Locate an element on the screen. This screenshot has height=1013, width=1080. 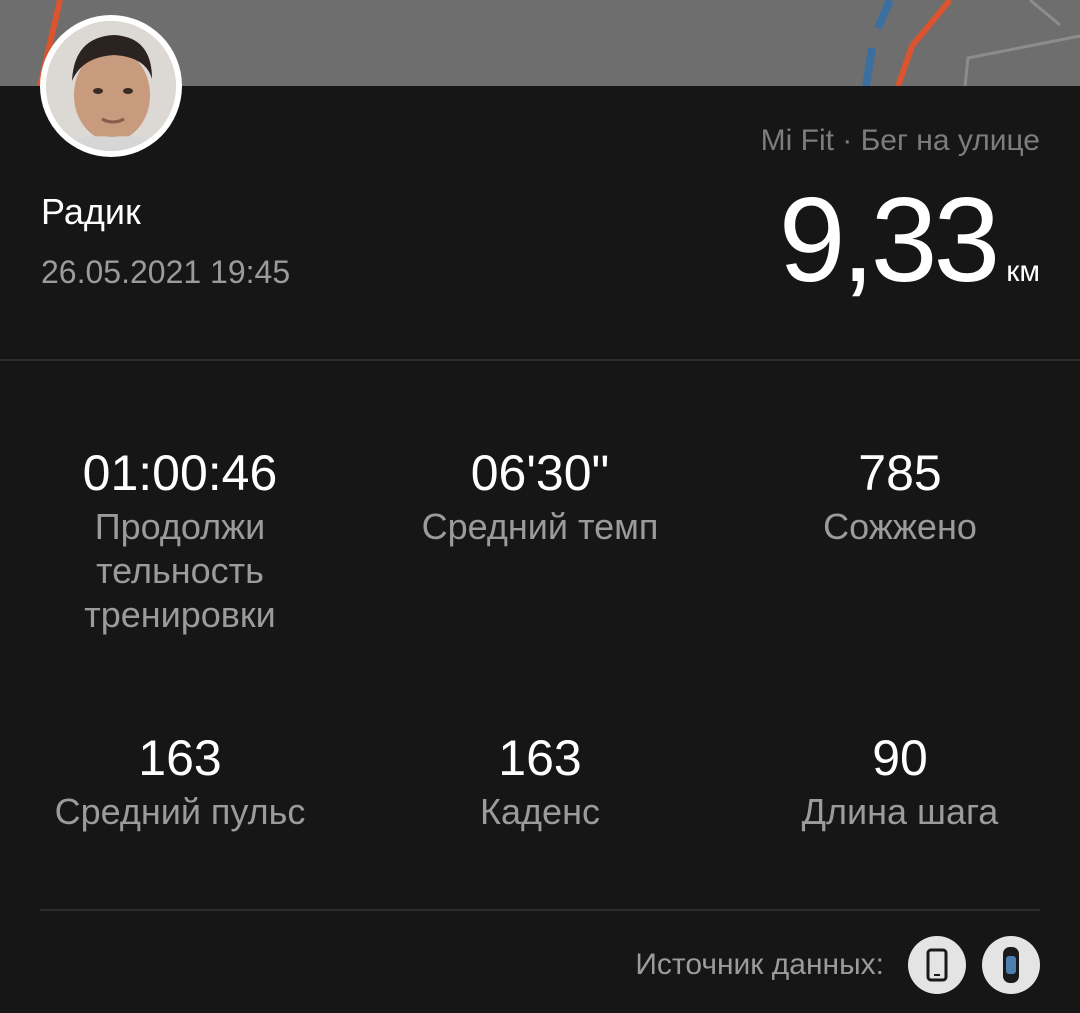
data-source: Источник данных: is located at coordinates (837, 965).